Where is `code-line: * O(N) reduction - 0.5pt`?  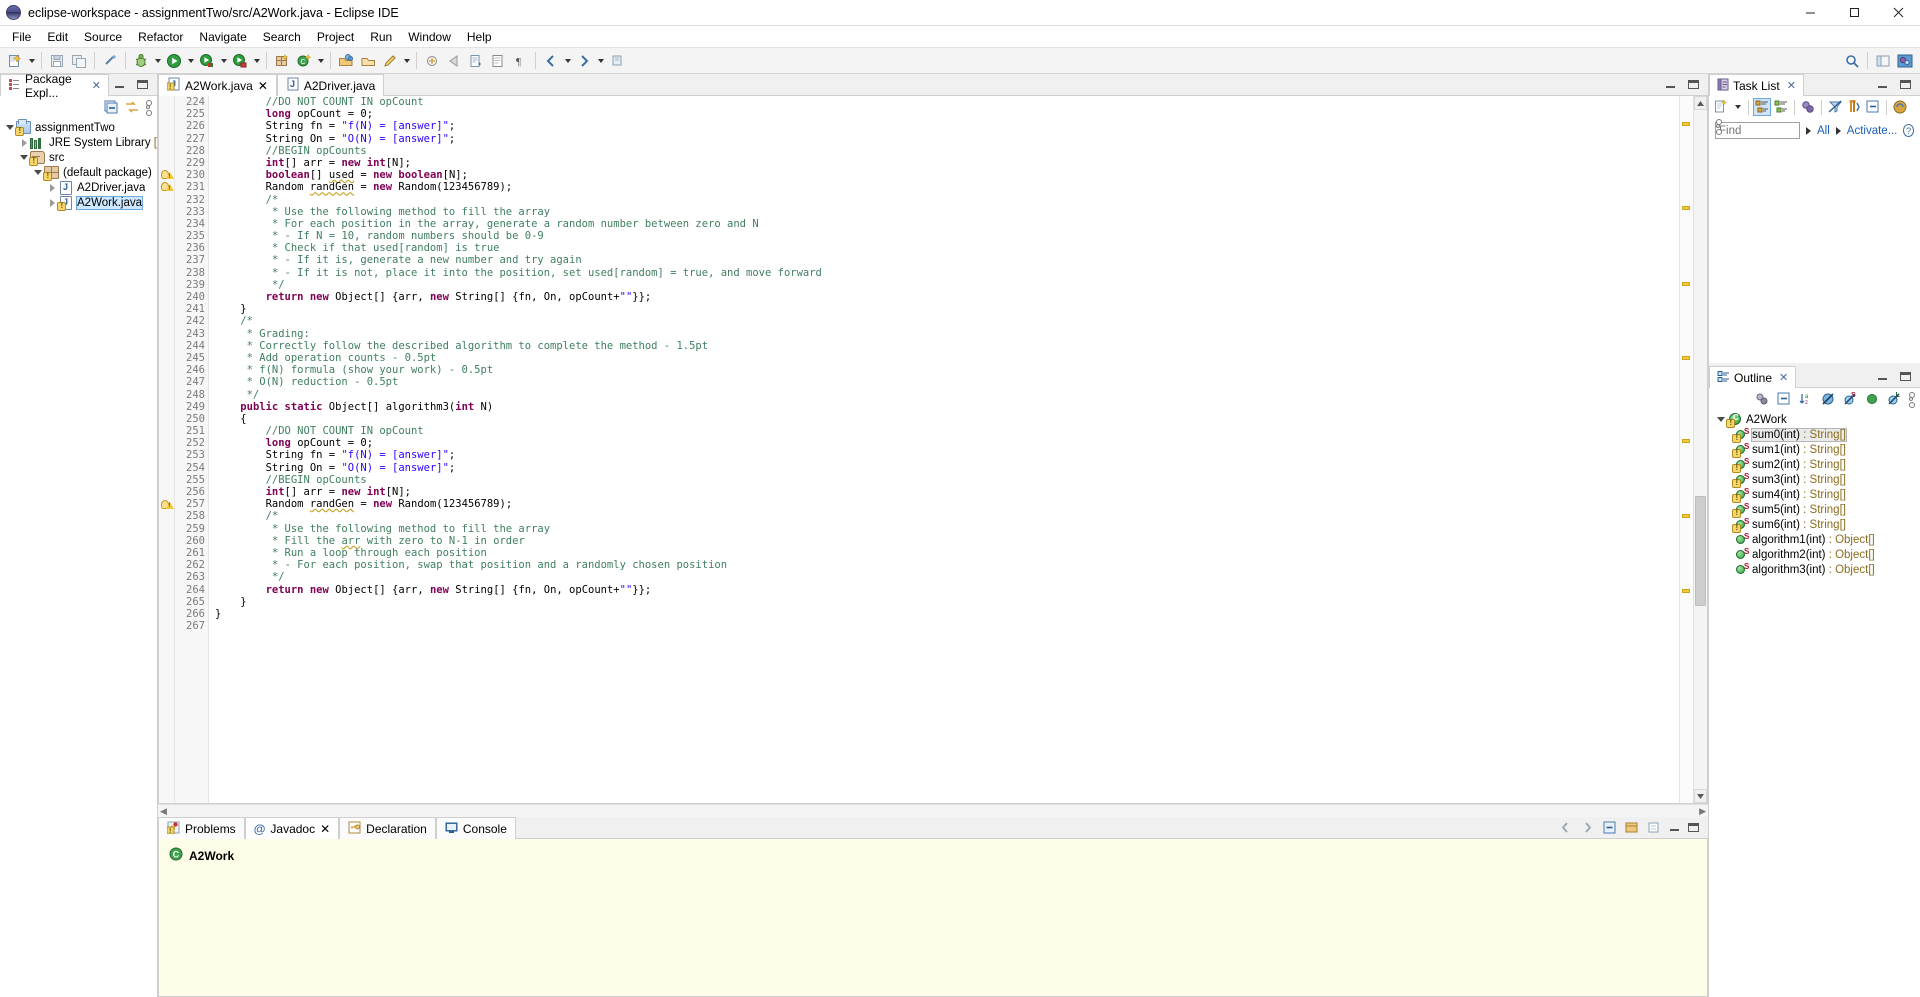 code-line: * O(N) reduction - 0.5pt is located at coordinates (947, 382).